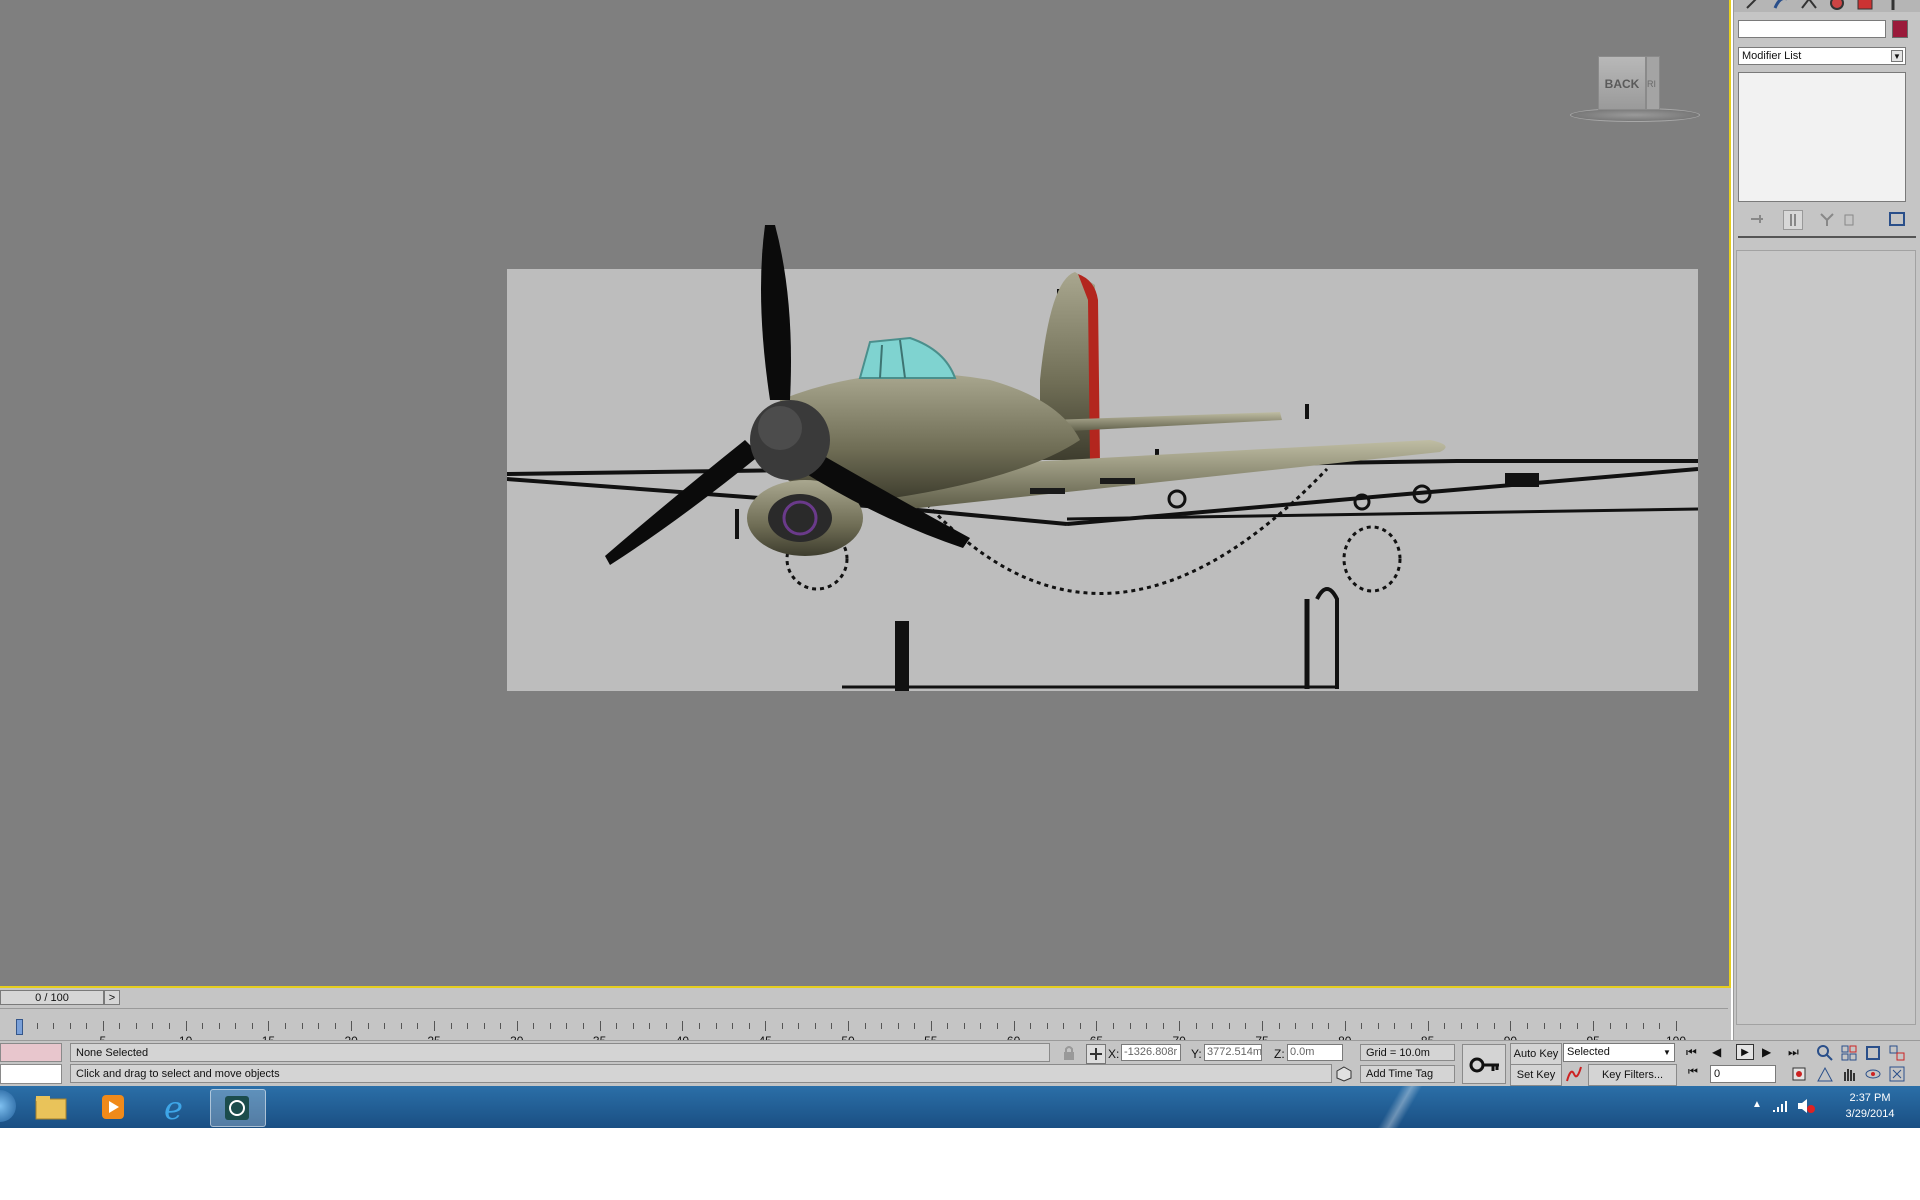 This screenshot has width=1920, height=1200. Describe the element at coordinates (1799, 1074) in the screenshot. I see `time-configuration-icon` at that location.